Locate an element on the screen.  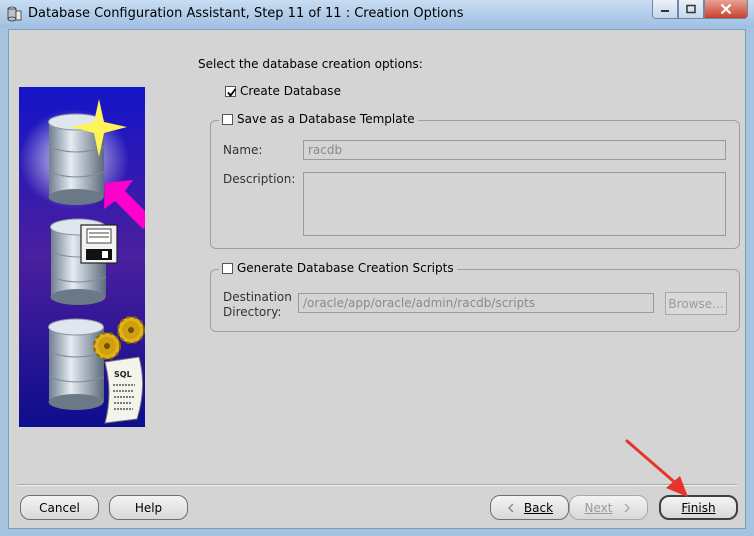
wizard-illustration: SQL is located at coordinates (86, 257).